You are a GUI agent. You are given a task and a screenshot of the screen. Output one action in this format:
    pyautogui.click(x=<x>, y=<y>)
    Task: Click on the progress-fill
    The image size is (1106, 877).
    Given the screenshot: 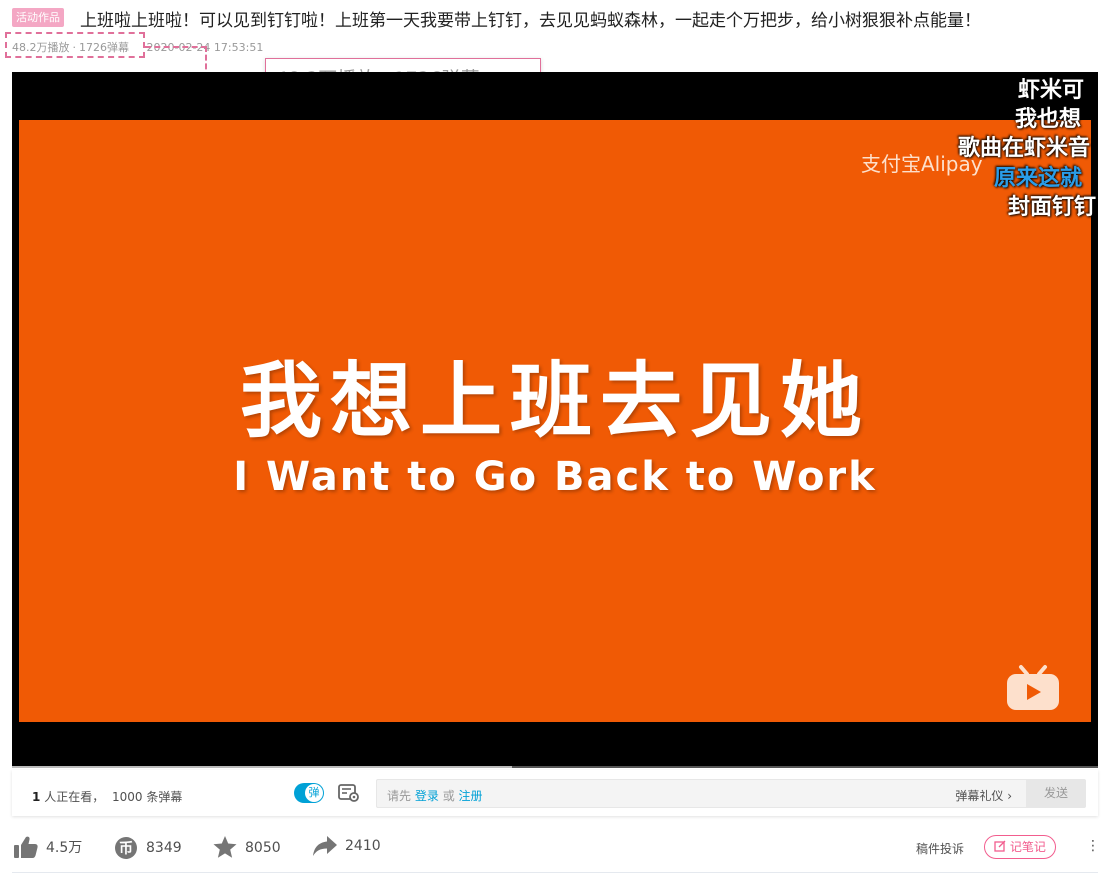 What is the action you would take?
    pyautogui.click(x=262, y=767)
    